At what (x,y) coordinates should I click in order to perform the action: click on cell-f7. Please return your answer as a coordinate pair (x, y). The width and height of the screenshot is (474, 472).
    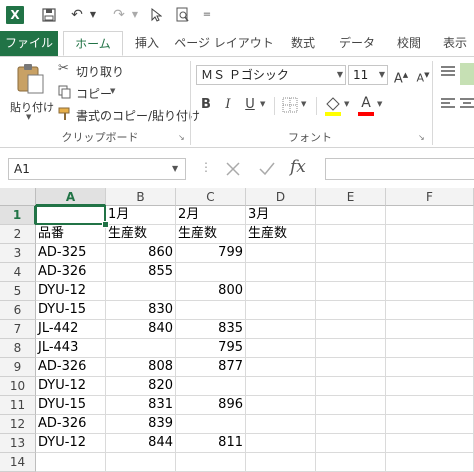
    Looking at the image, I should click on (430, 329).